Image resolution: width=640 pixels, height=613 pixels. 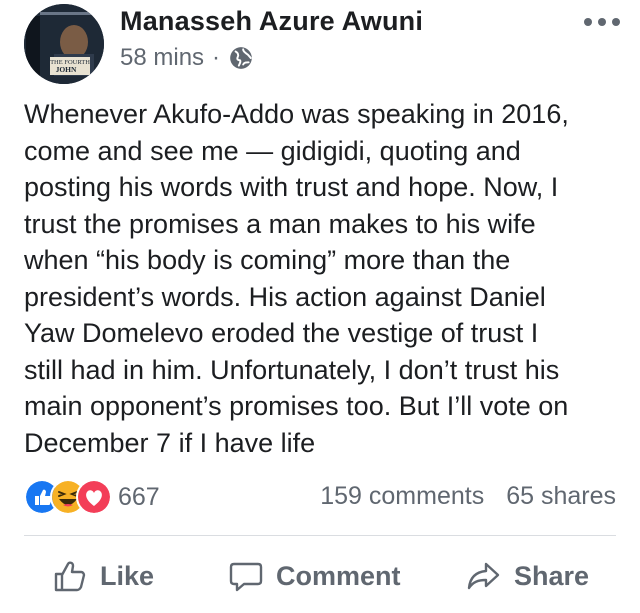 What do you see at coordinates (246, 577) in the screenshot?
I see `comment-bubble-icon` at bounding box center [246, 577].